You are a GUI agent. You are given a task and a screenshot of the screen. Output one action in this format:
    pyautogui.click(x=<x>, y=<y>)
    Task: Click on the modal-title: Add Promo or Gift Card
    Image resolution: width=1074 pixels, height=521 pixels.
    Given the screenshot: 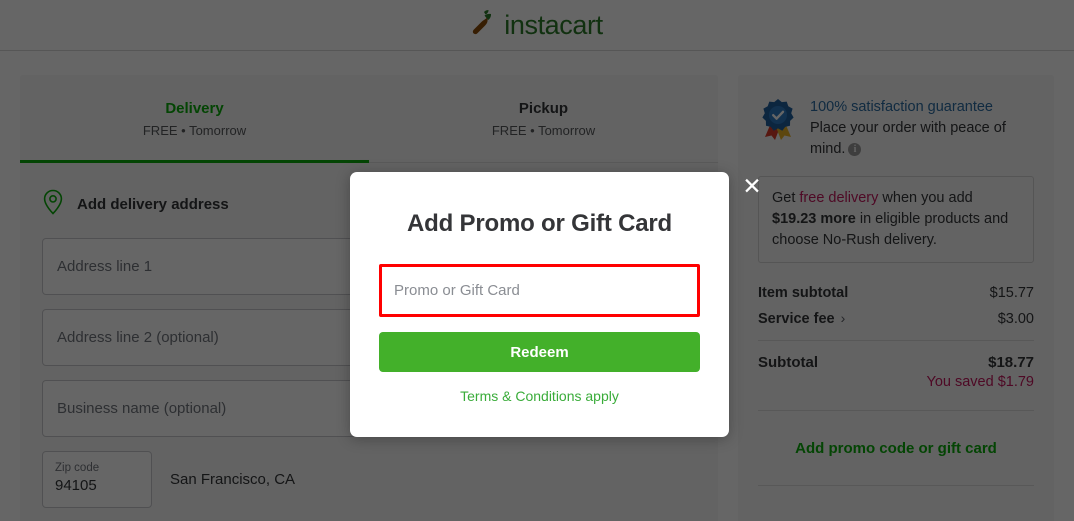 What is the action you would take?
    pyautogui.click(x=539, y=223)
    